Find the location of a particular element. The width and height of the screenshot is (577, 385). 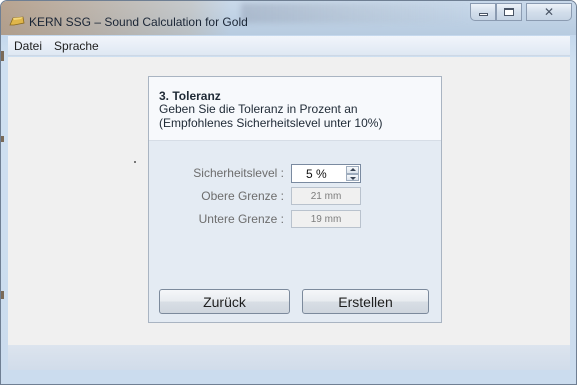

chevron-down-icon is located at coordinates (353, 178).